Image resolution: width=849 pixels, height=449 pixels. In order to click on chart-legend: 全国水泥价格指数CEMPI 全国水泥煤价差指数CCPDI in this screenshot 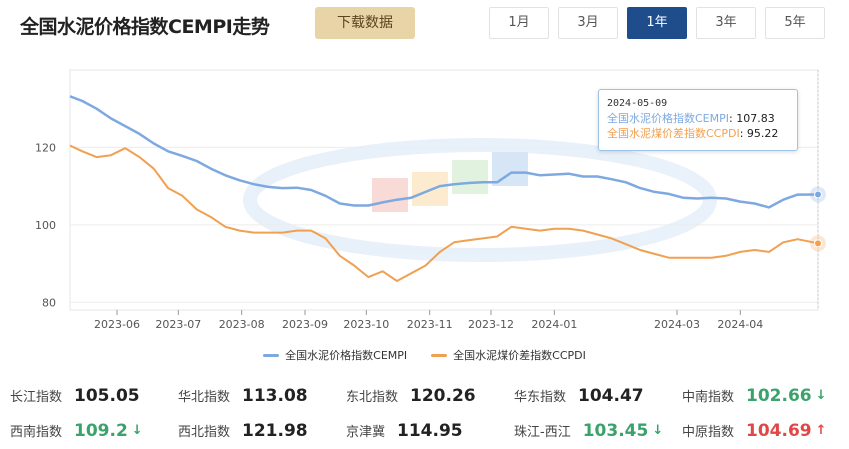, I will do `click(424, 355)`.